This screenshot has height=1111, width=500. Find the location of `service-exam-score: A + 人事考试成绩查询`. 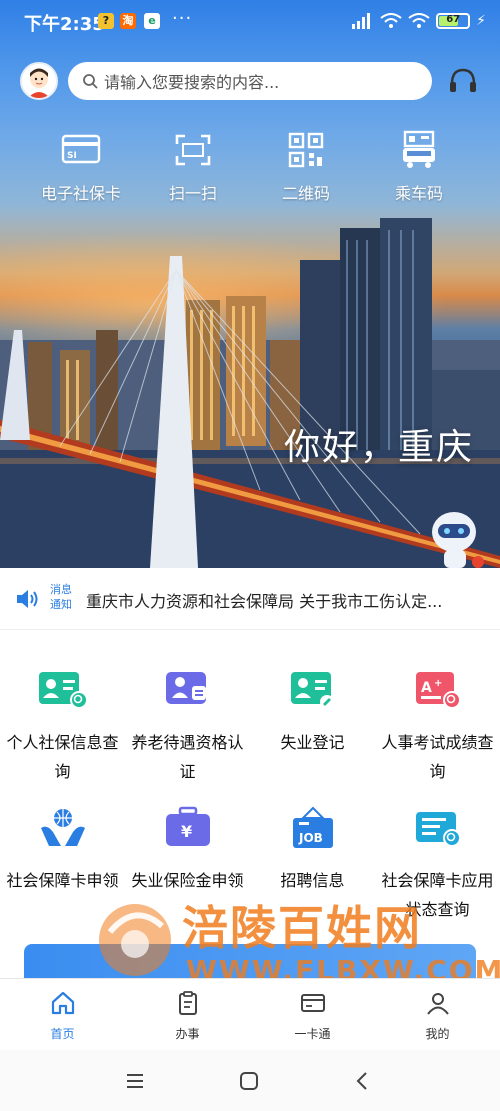

service-exam-score: A + 人事考试成绩查询 is located at coordinates (437, 727).